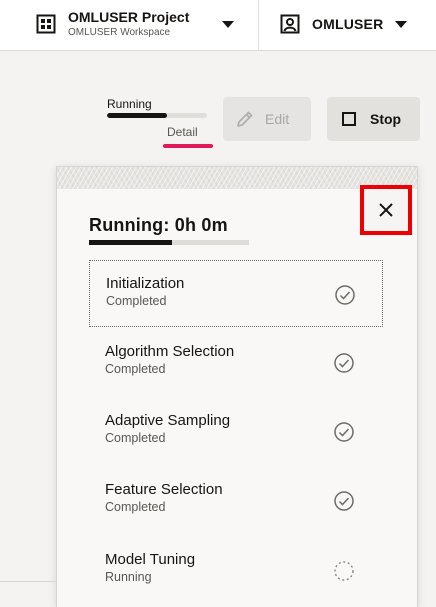 This screenshot has width=436, height=607. Describe the element at coordinates (128, 577) in the screenshot. I see `step-status: Running` at that location.